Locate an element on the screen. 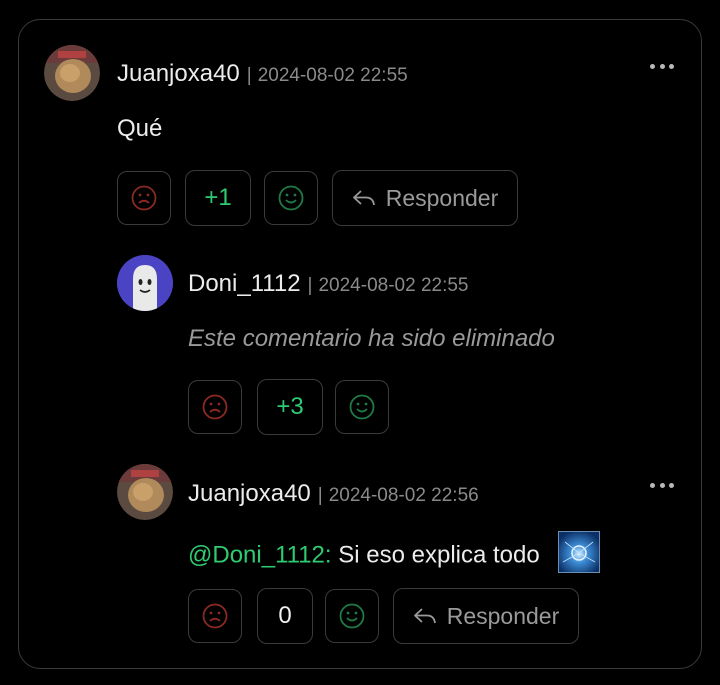  sticker-image is located at coordinates (579, 552).